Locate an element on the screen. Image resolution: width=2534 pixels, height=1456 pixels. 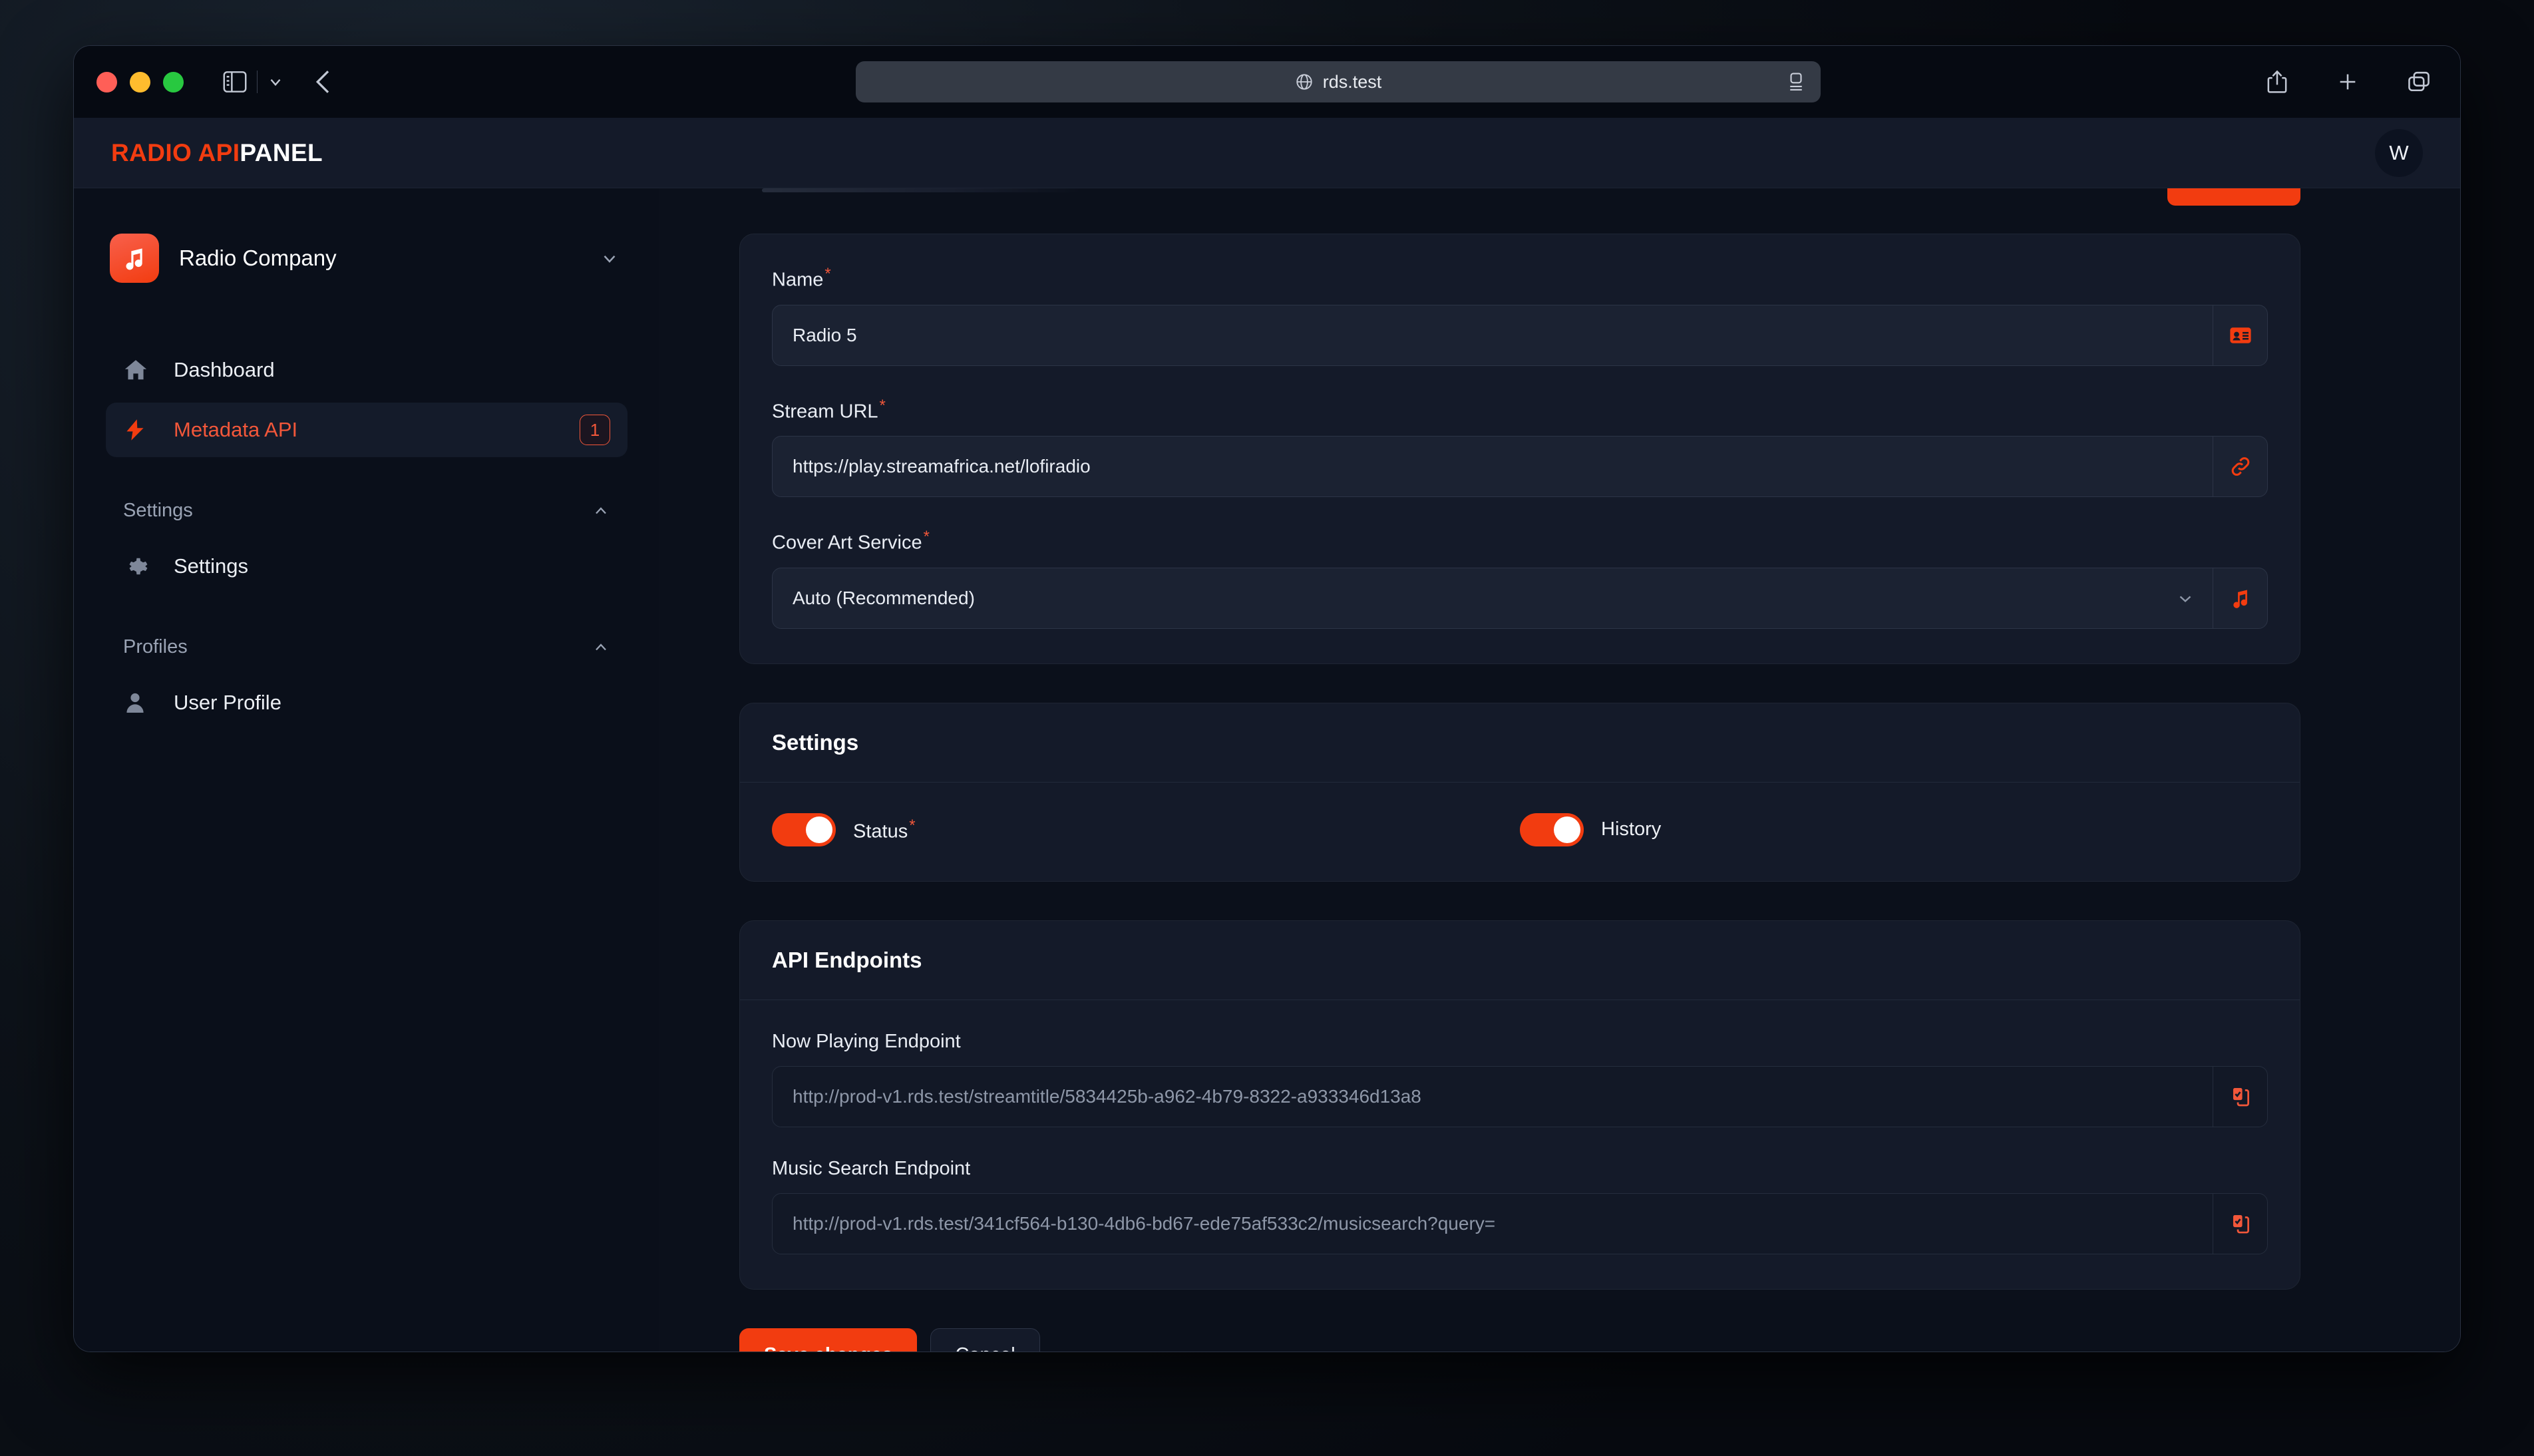
cover-art-service-select-group: Auto (Recommended) is located at coordinates (1520, 598).